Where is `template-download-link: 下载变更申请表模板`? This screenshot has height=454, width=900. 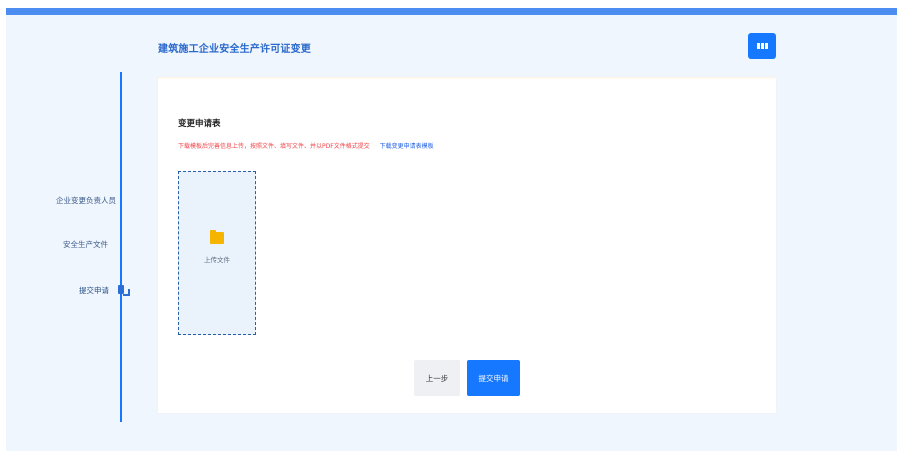 template-download-link: 下载变更申请表模板 is located at coordinates (407, 146).